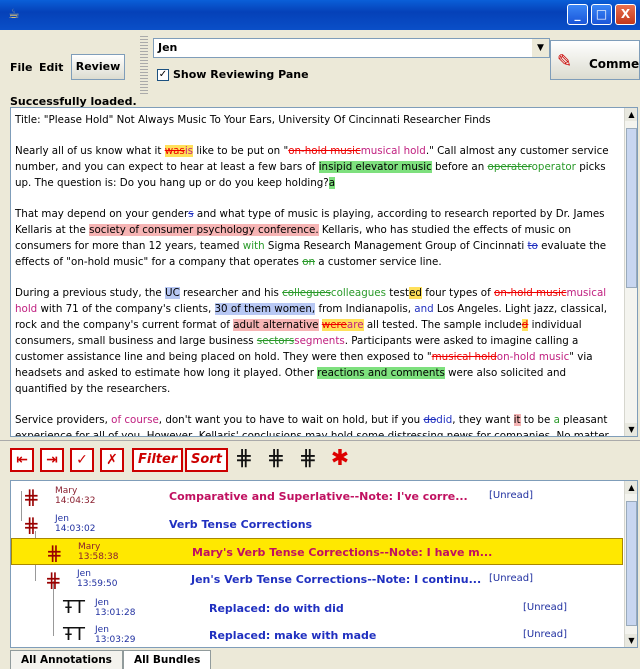 This screenshot has height=669, width=640. What do you see at coordinates (319, 341) in the screenshot?
I see `doc-segment: segments` at bounding box center [319, 341].